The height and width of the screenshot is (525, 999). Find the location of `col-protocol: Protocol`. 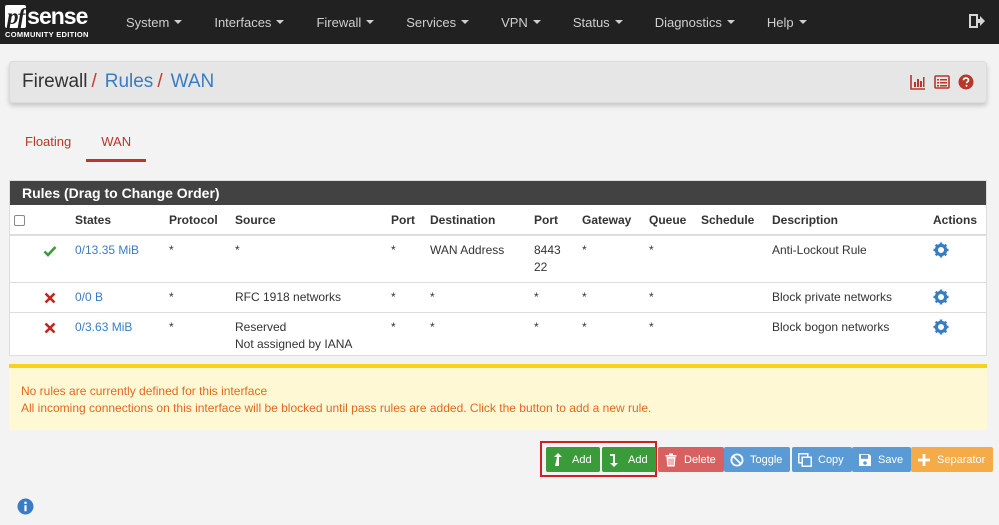

col-protocol: Protocol is located at coordinates (198, 220).